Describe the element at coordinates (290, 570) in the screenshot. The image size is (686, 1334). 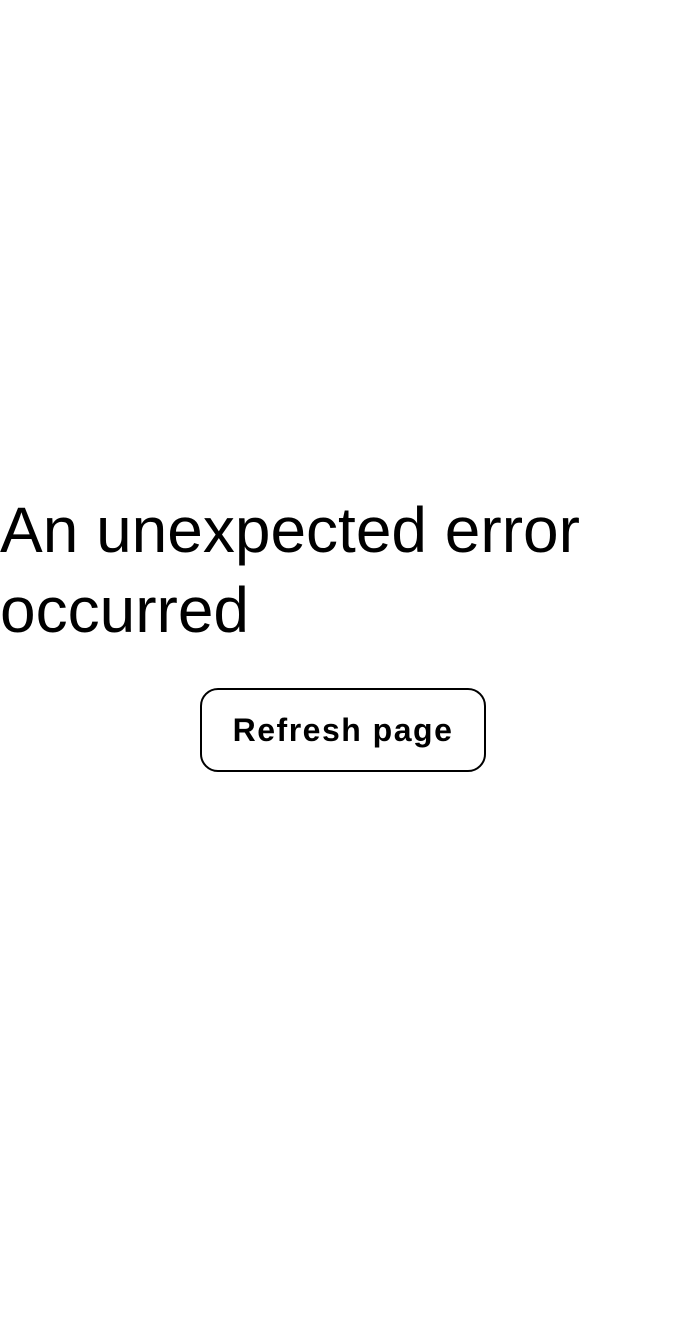
I see `error-message: An unexpected error occurred` at that location.